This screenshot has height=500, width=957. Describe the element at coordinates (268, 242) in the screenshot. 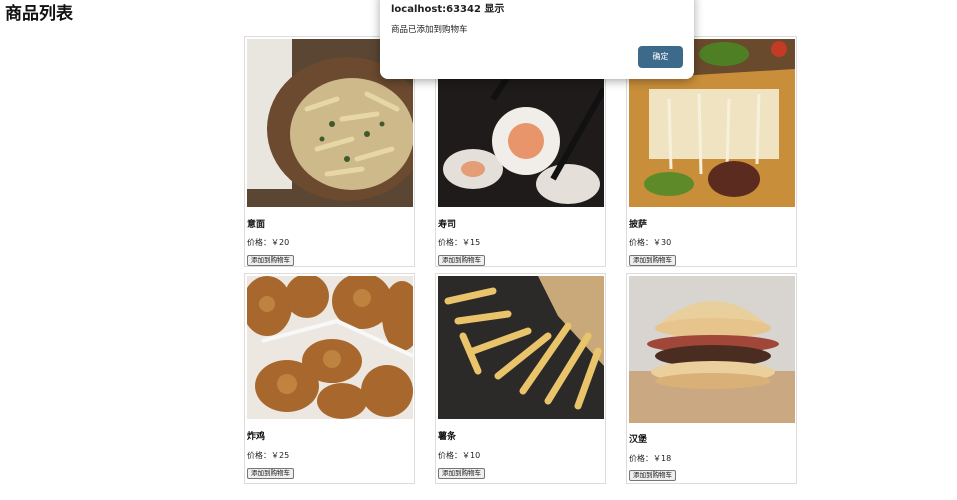

I see `product-price: 价格：￥20` at that location.